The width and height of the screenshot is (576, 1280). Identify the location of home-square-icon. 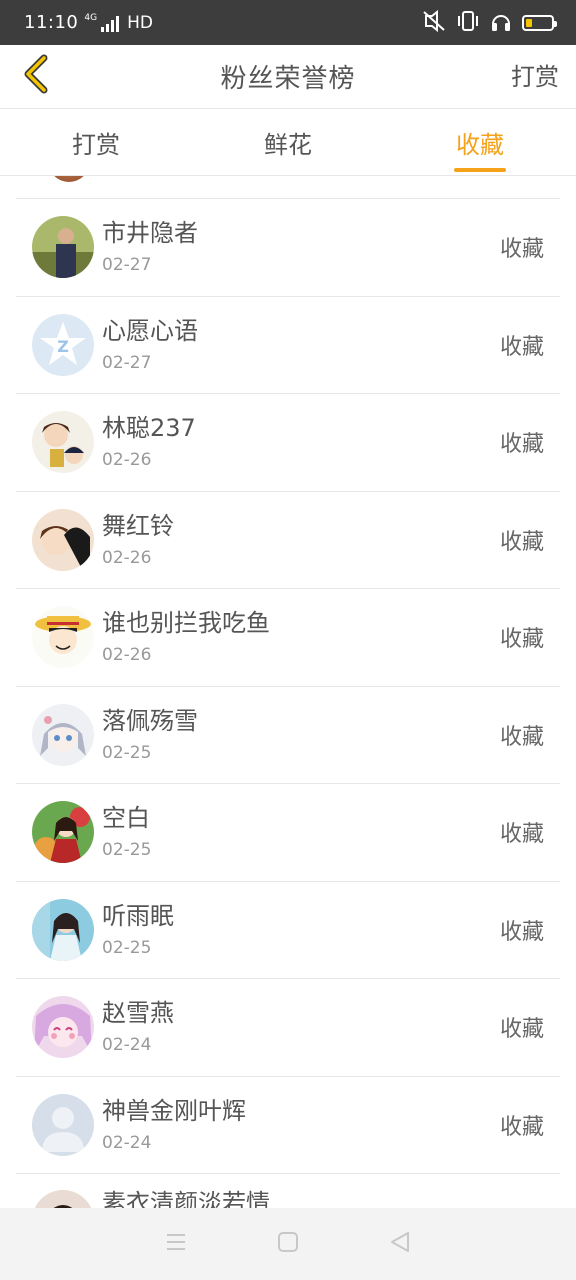
(288, 1244).